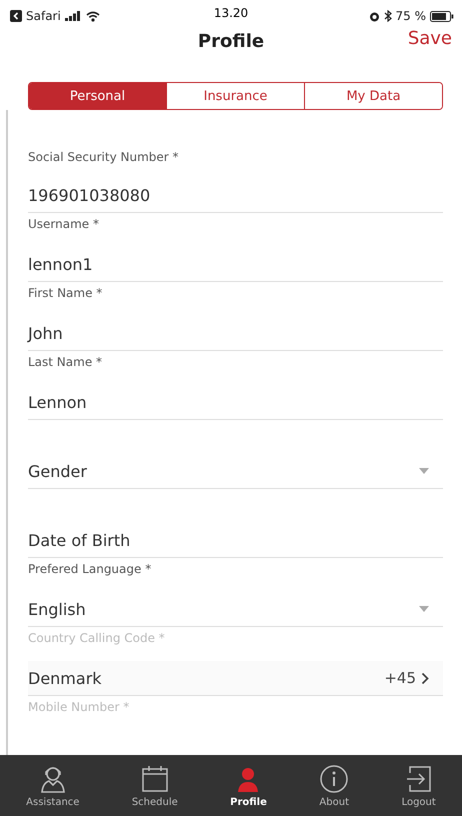 The height and width of the screenshot is (816, 462). What do you see at coordinates (93, 16) in the screenshot?
I see `wifi-icon` at bounding box center [93, 16].